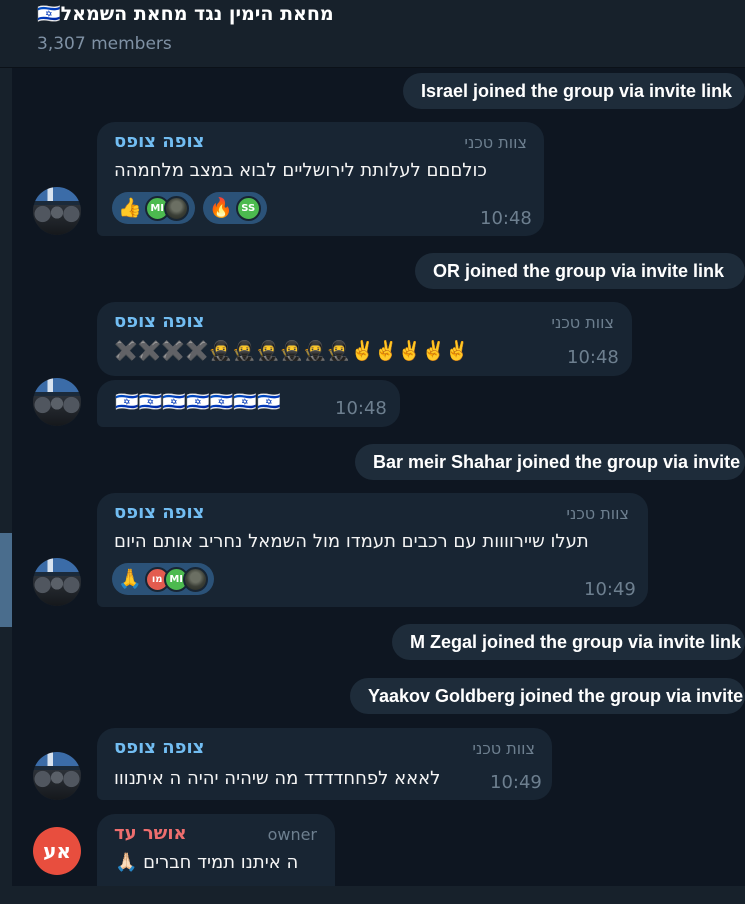 Image resolution: width=745 pixels, height=904 pixels. I want to click on service-message-join: OR joined the group via invite link, so click(580, 271).